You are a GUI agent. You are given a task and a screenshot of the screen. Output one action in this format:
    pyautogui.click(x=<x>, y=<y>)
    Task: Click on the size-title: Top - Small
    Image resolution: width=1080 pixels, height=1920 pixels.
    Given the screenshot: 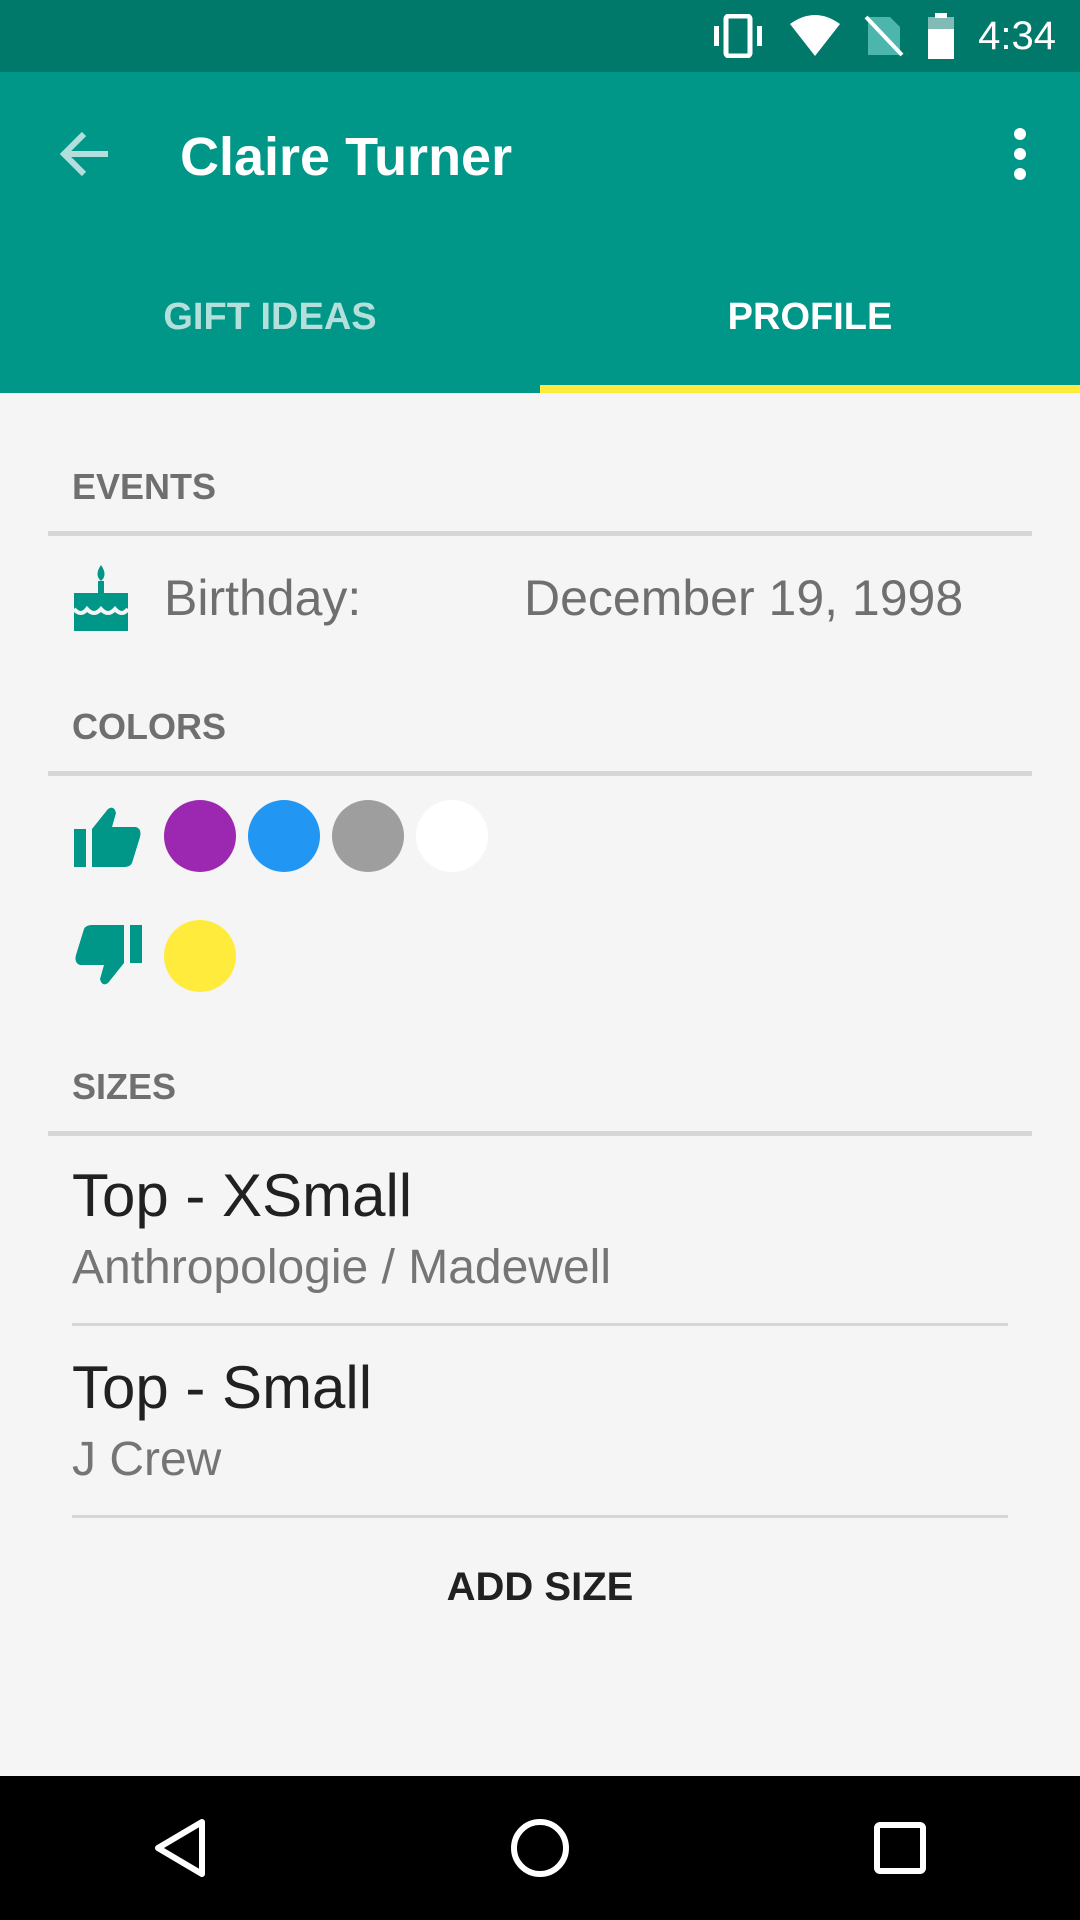 What is the action you would take?
    pyautogui.click(x=222, y=1387)
    